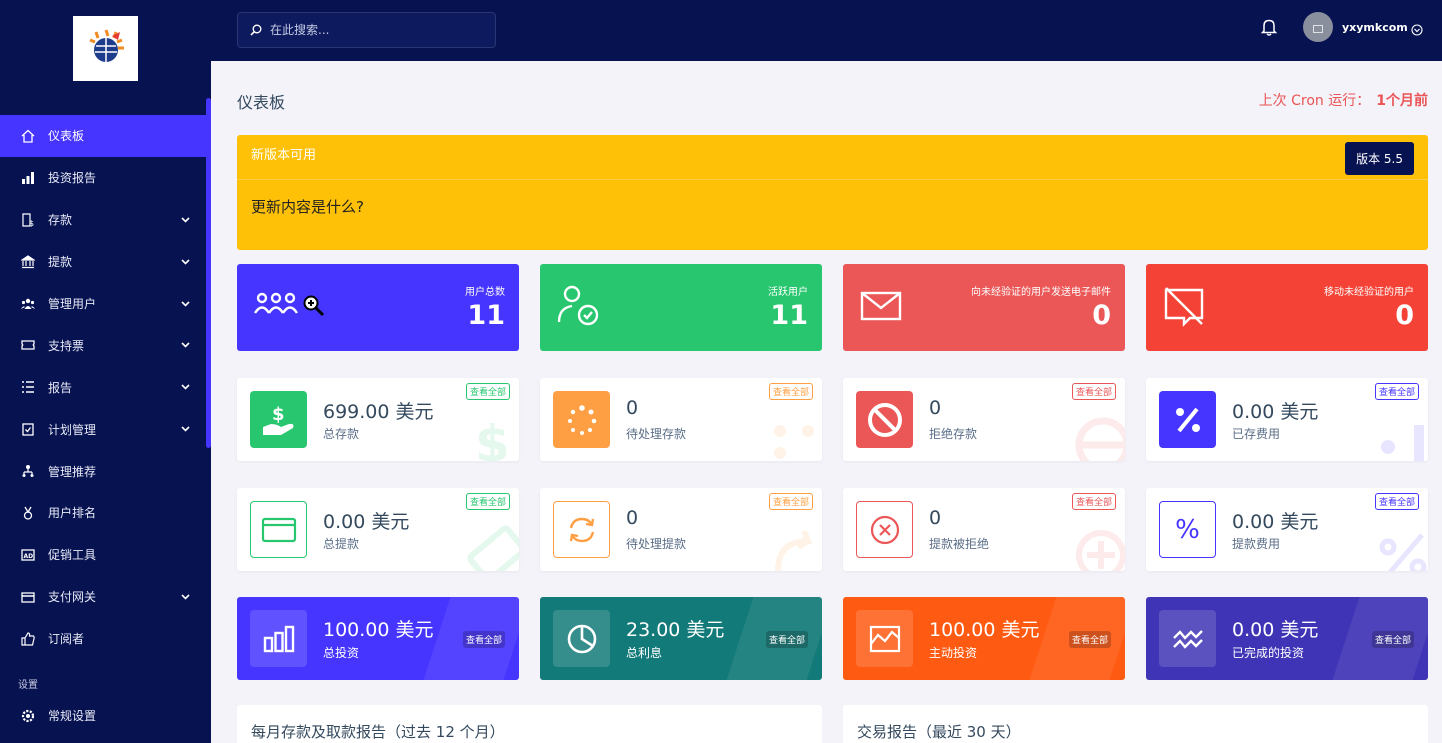 The height and width of the screenshot is (743, 1442). What do you see at coordinates (492, 546) in the screenshot?
I see `card-watermark-icon` at bounding box center [492, 546].